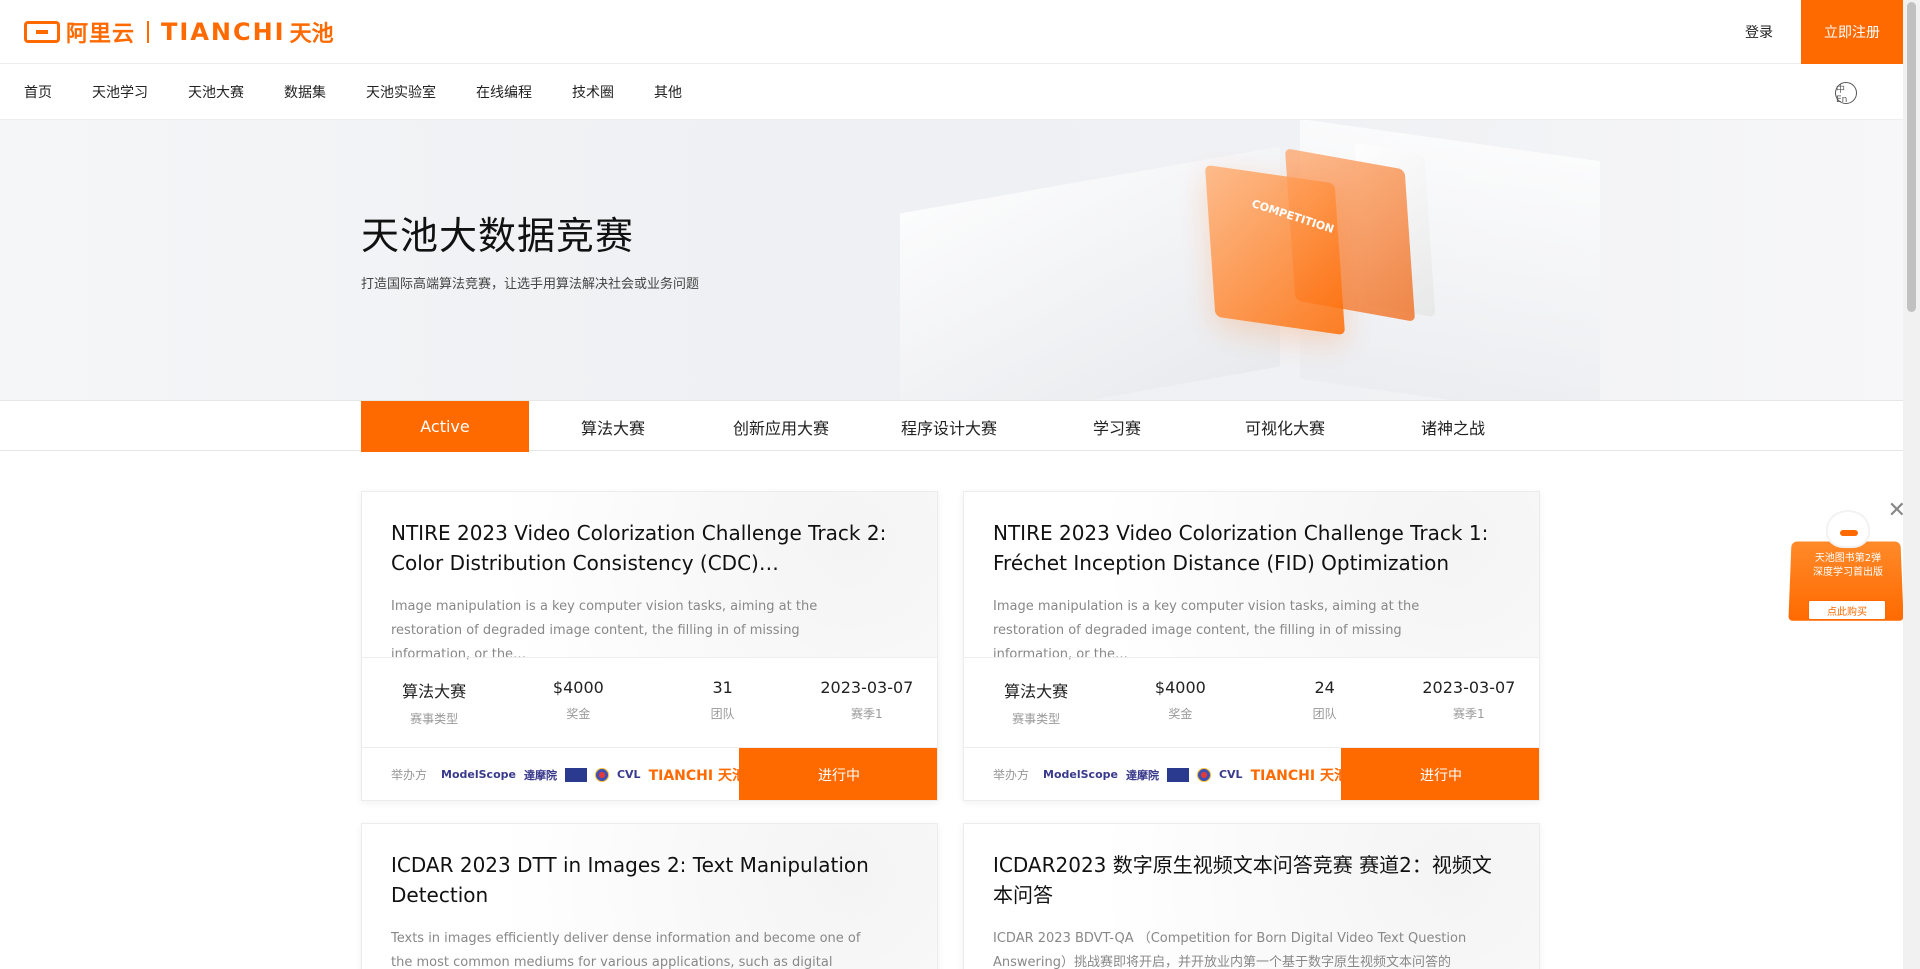 This screenshot has height=969, width=1920. Describe the element at coordinates (530, 284) in the screenshot. I see `page-subtitle: 打造国际高端算法竞赛，让选手用算法解决社会或业务问题` at that location.